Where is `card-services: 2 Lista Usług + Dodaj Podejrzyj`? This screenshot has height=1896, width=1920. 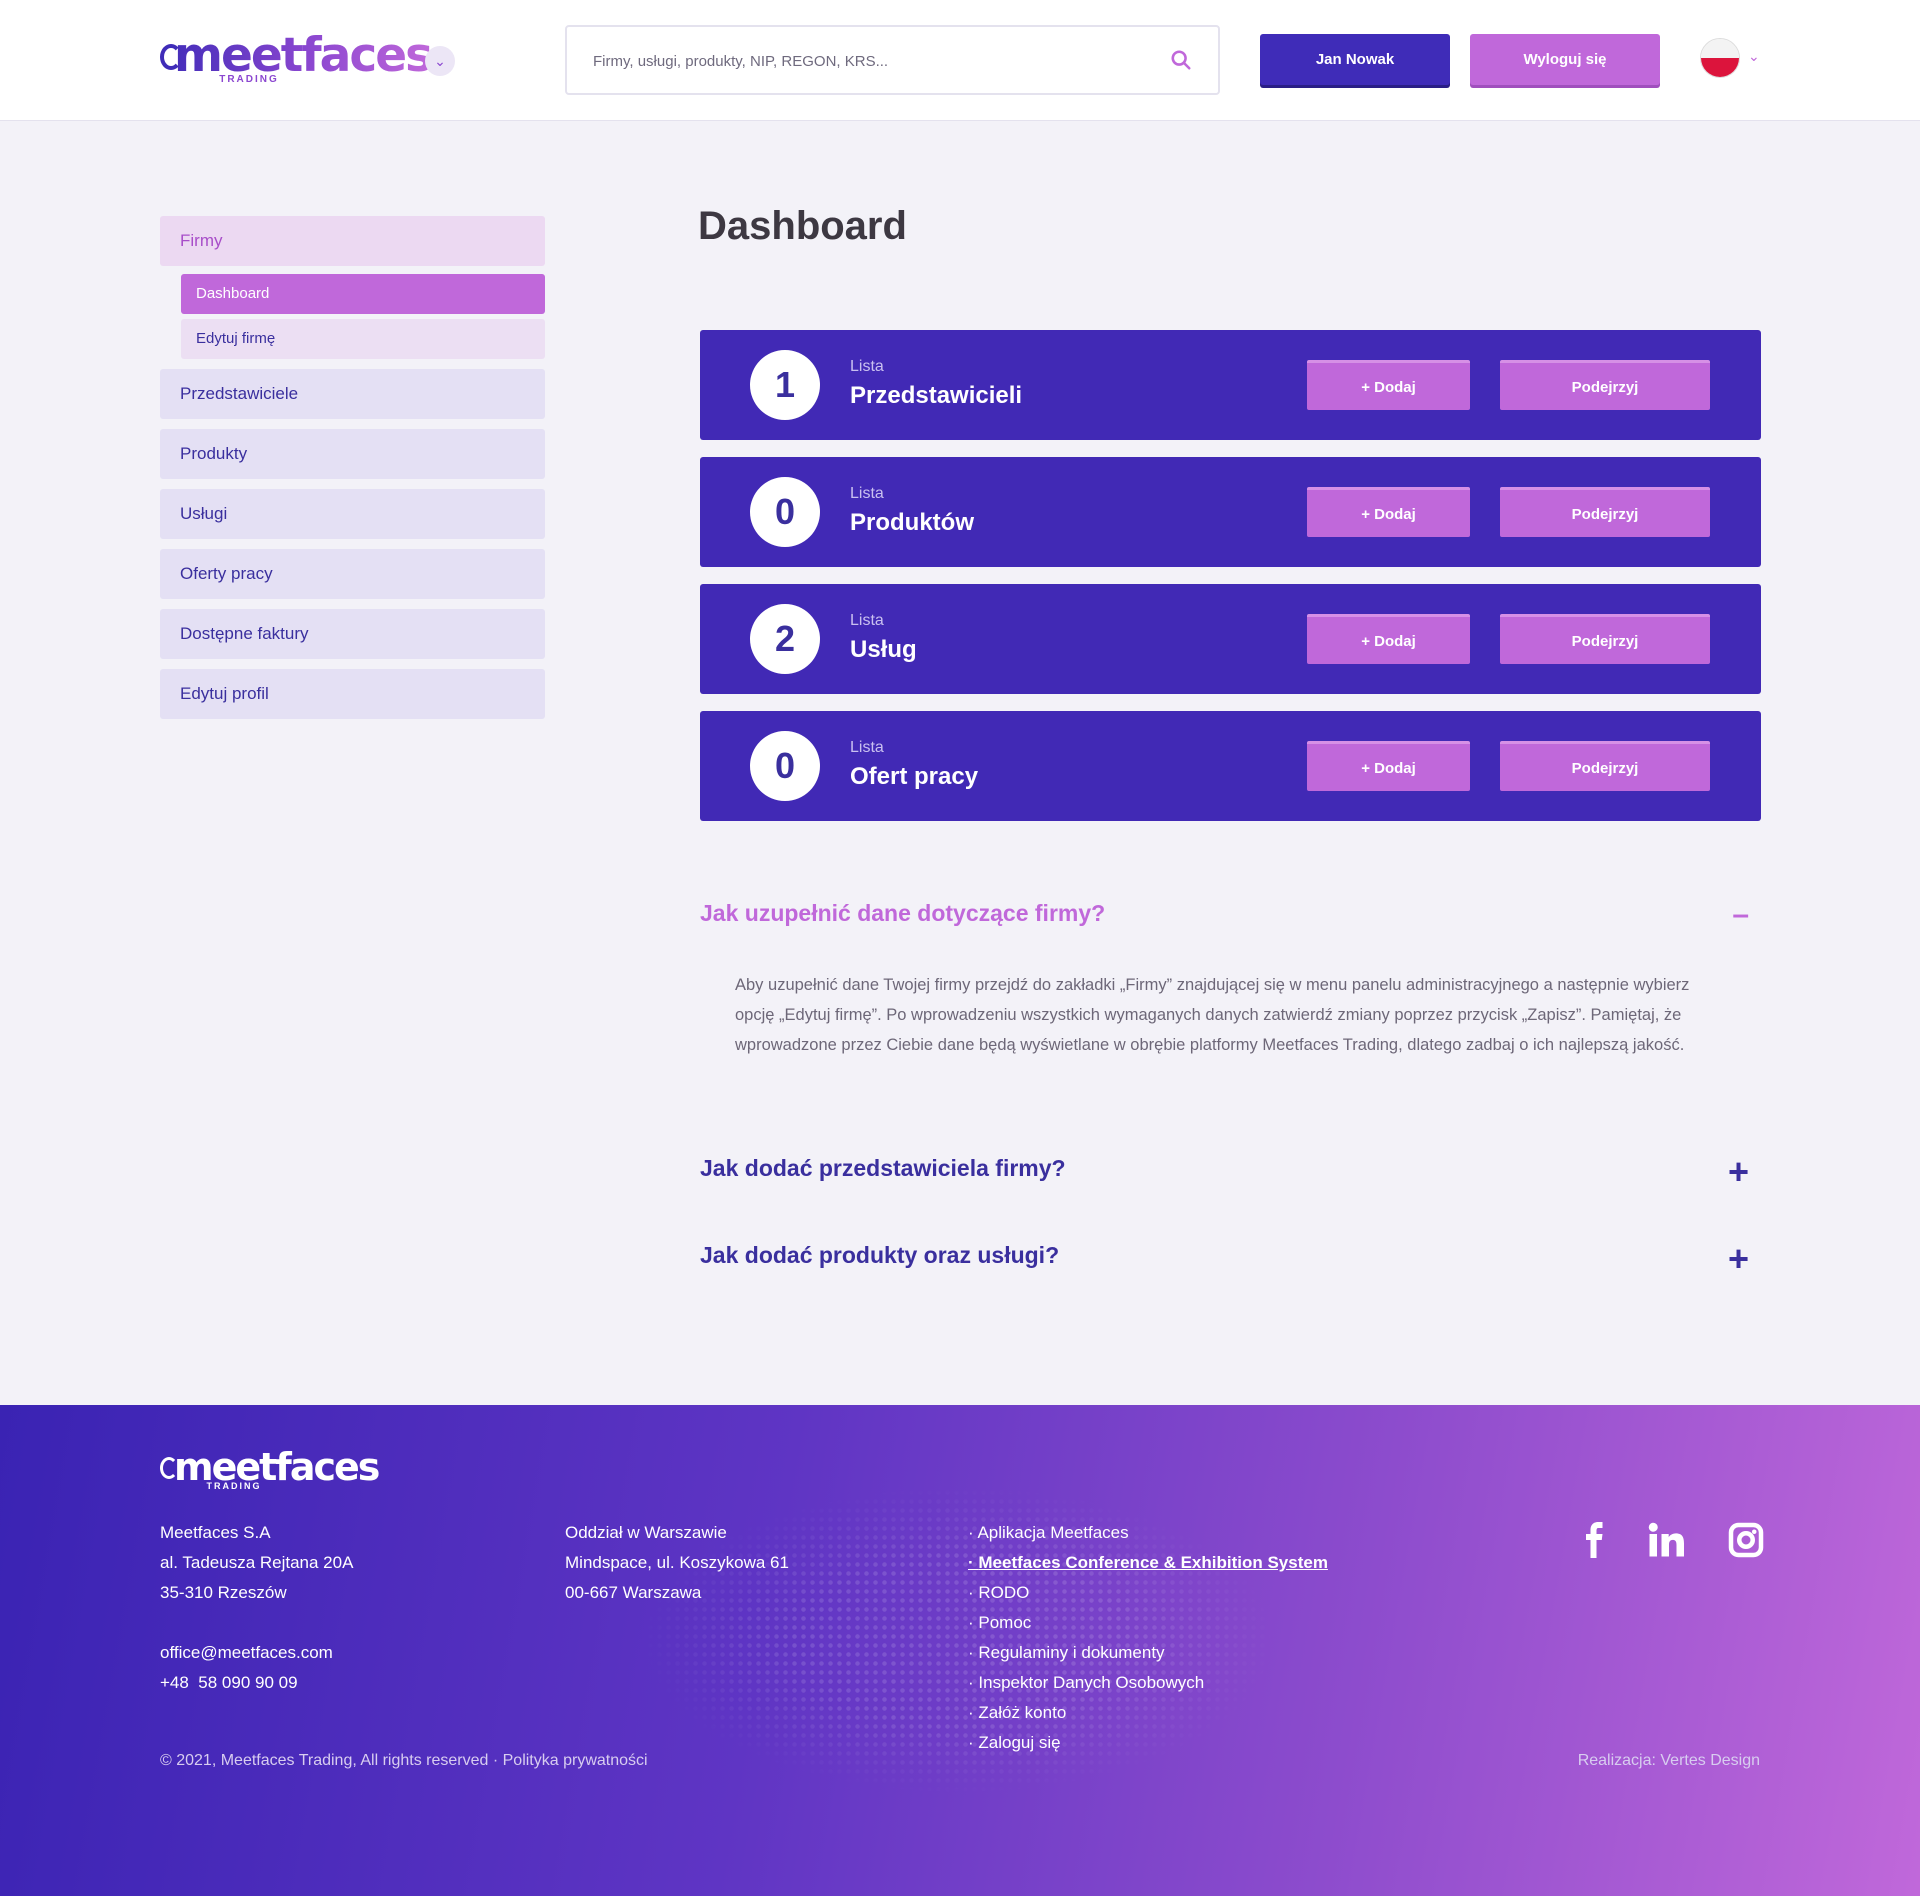 card-services: 2 Lista Usług + Dodaj Podejrzyj is located at coordinates (1230, 639).